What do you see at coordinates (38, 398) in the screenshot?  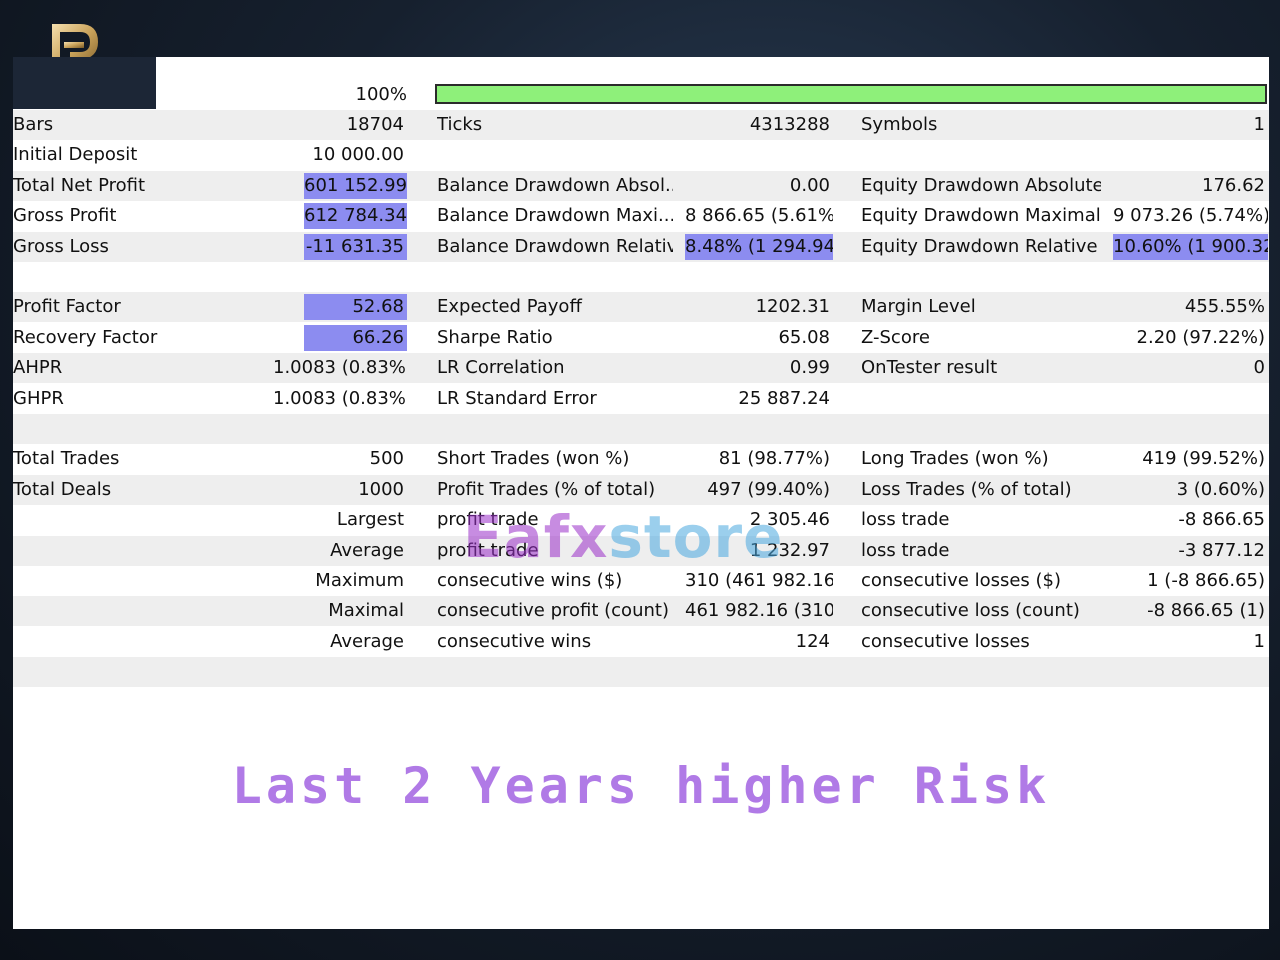 I see `stat-label: GHPR` at bounding box center [38, 398].